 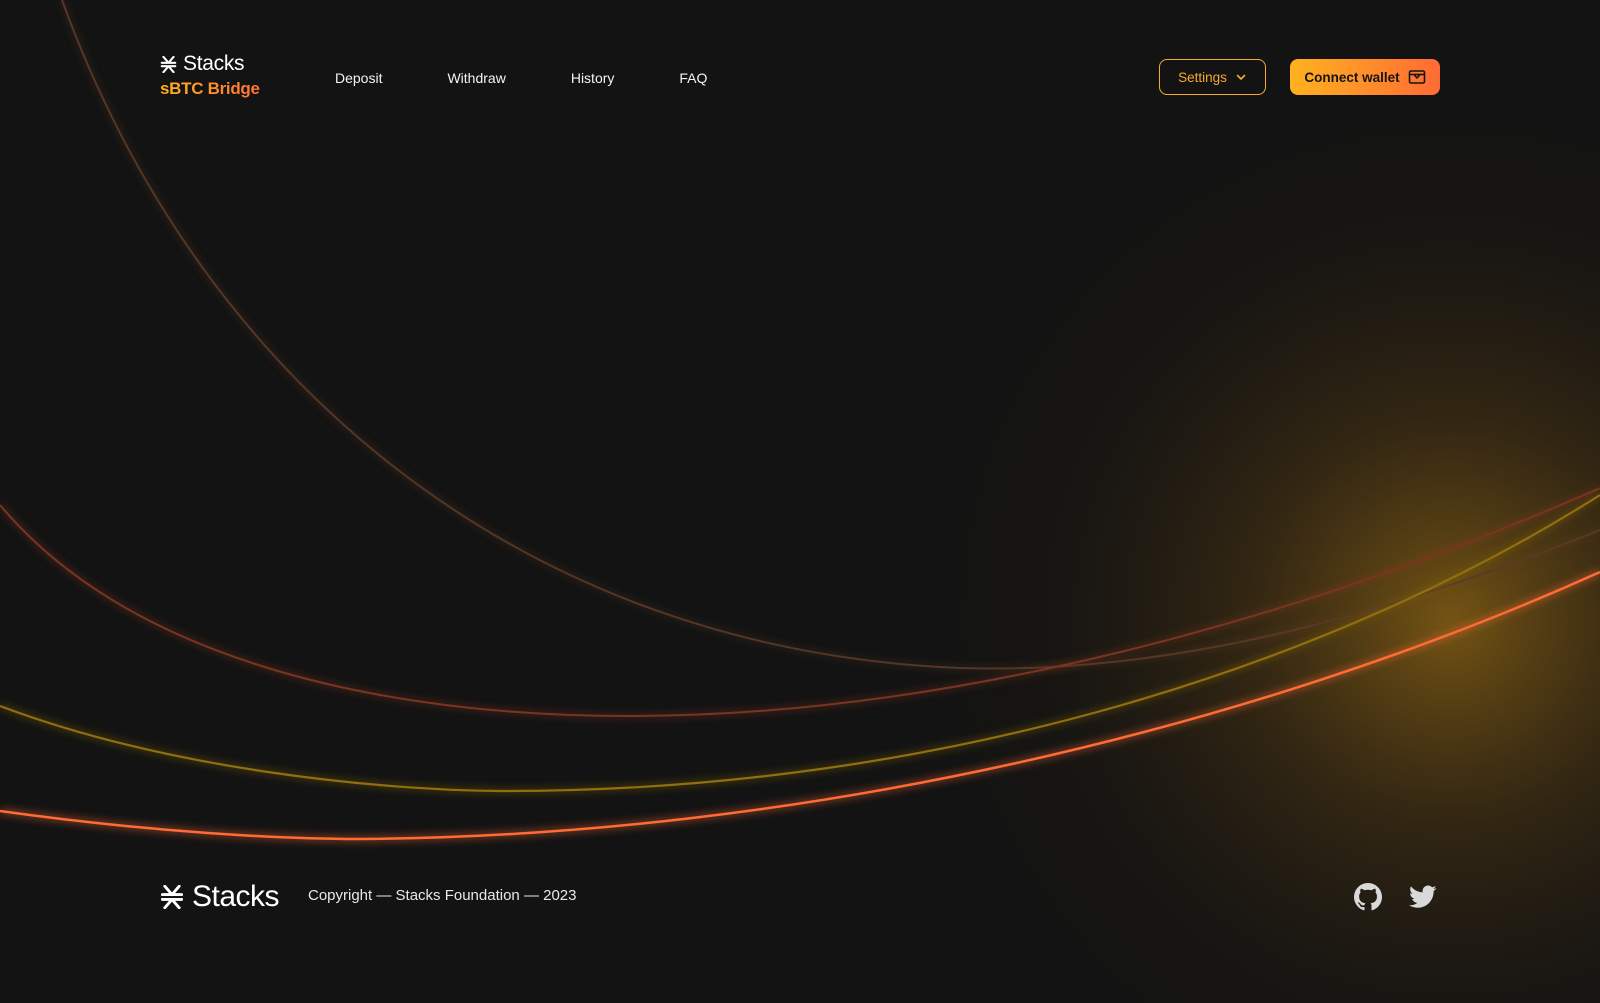 I want to click on footer-brand: Stacks, so click(x=220, y=897).